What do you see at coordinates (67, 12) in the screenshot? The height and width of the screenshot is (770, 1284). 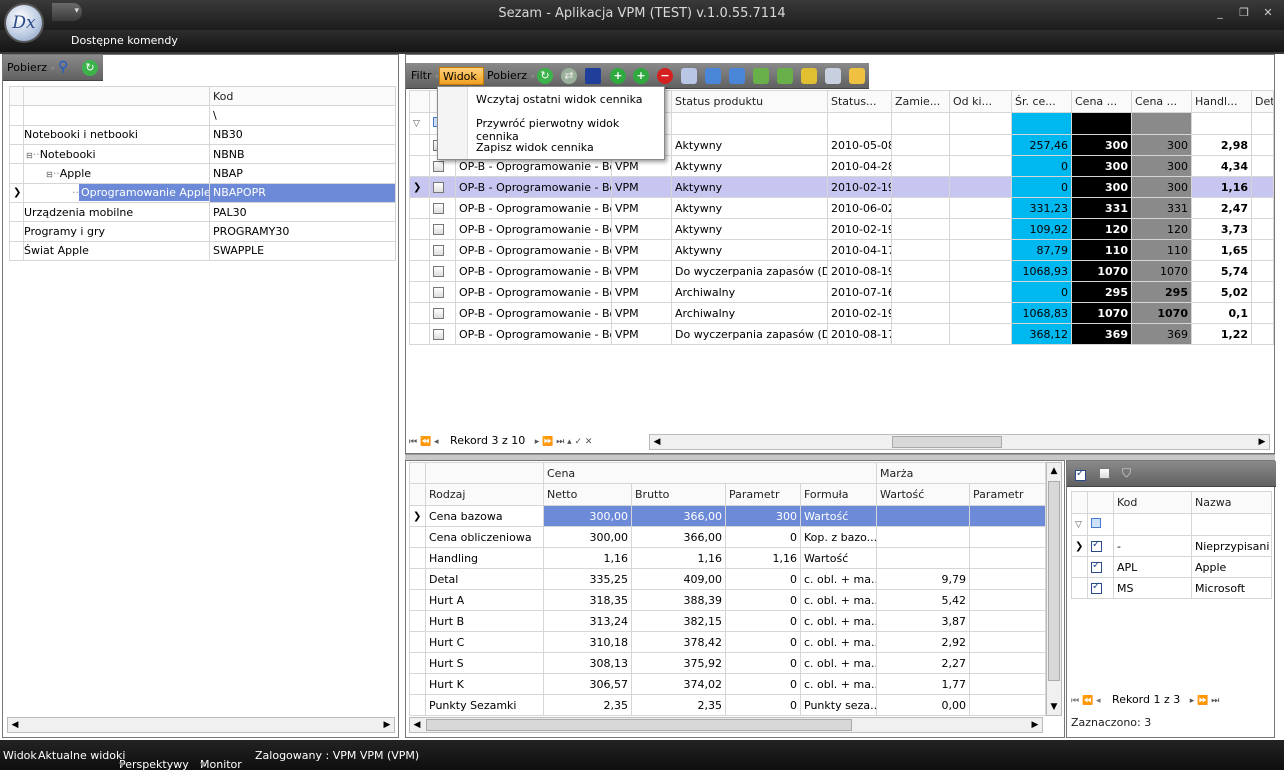 I see `quick-access-chevron-icon: ▾` at bounding box center [67, 12].